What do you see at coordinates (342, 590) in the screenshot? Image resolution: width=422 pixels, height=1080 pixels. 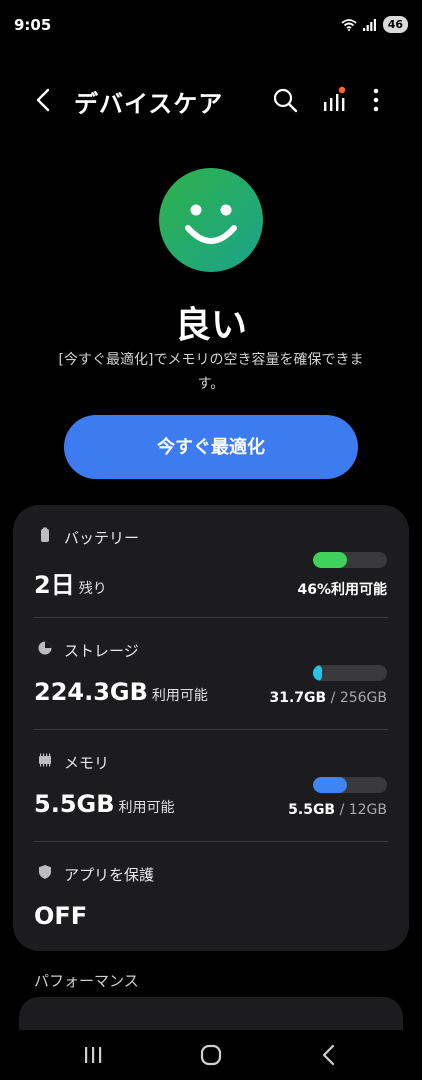 I see `battery-caption: 46%利用可能` at bounding box center [342, 590].